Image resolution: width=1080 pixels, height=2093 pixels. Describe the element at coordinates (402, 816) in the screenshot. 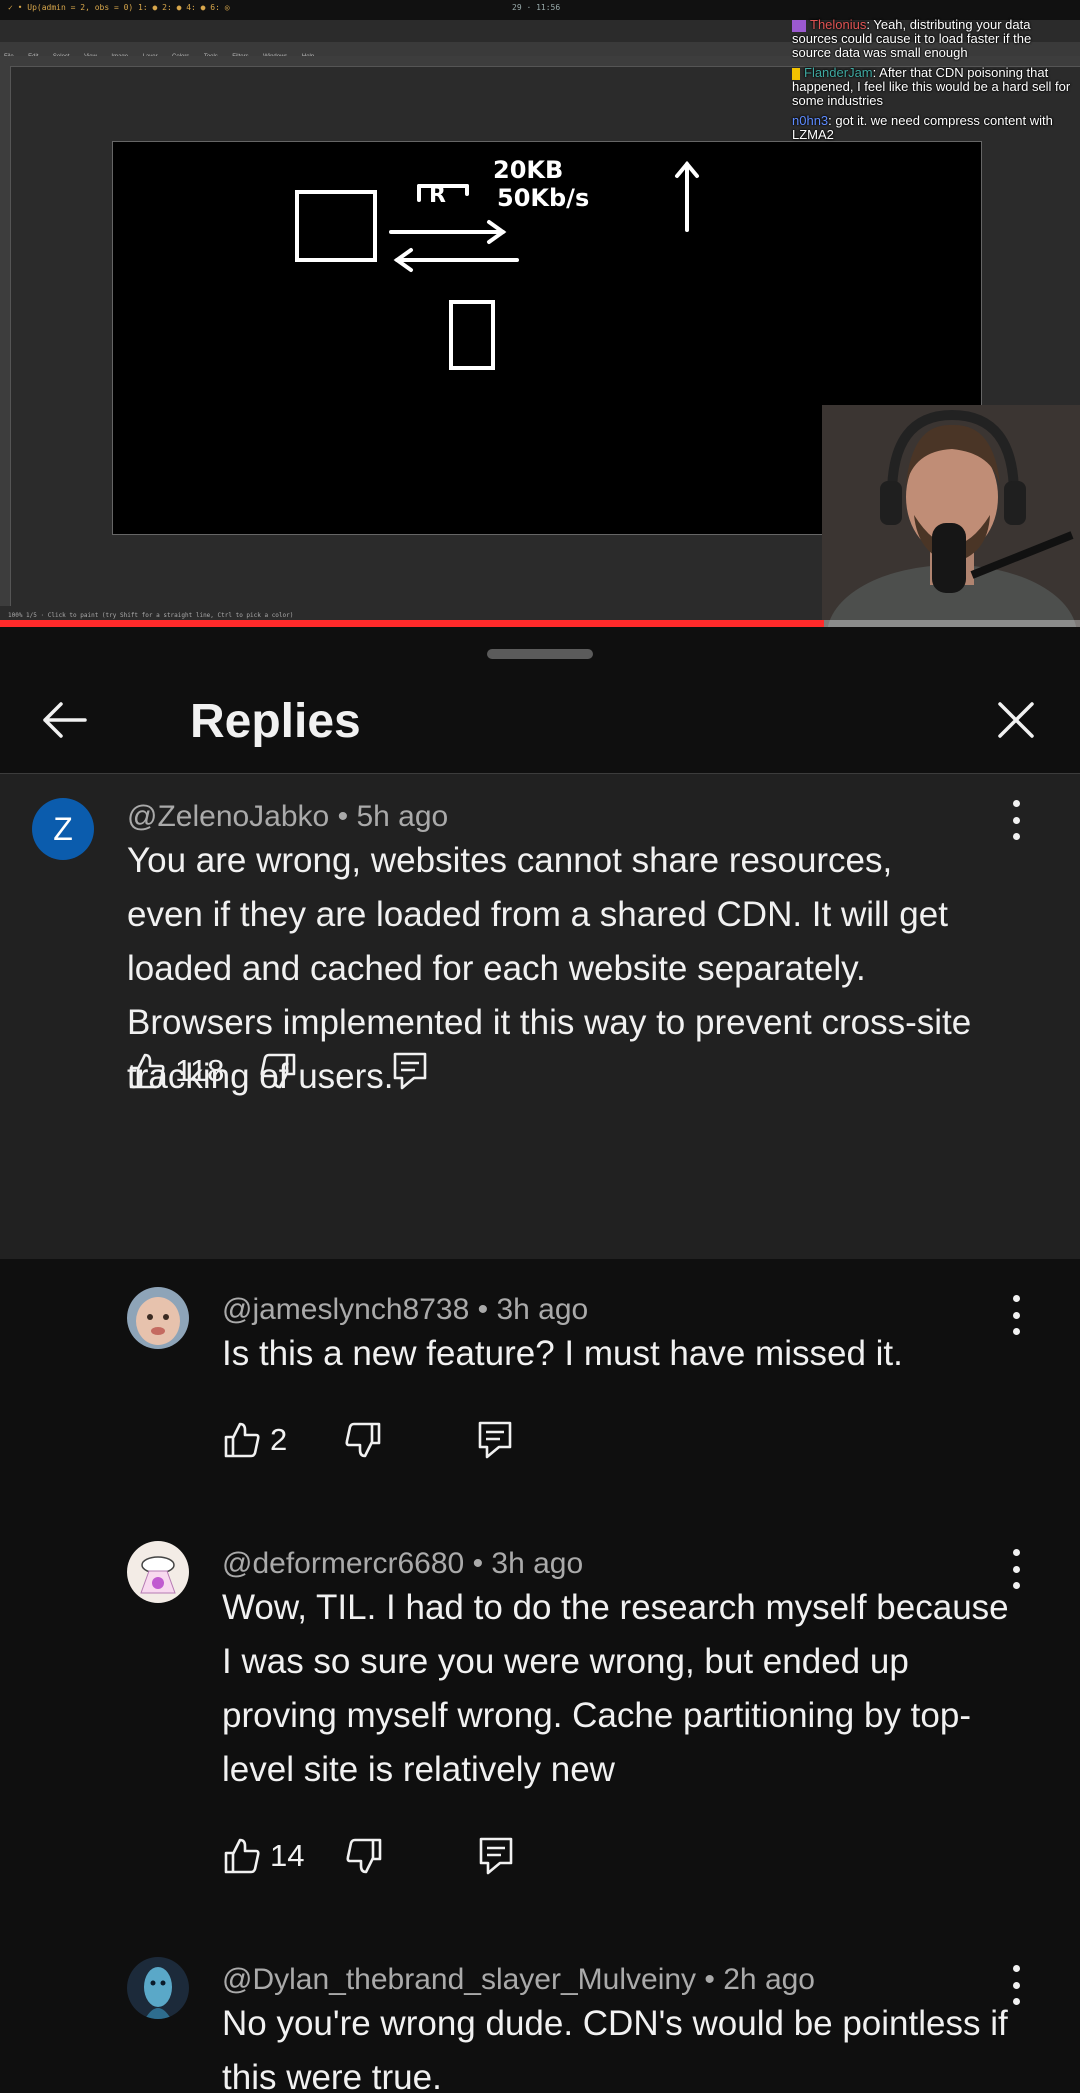

I see `comment-time: 5h ago` at that location.